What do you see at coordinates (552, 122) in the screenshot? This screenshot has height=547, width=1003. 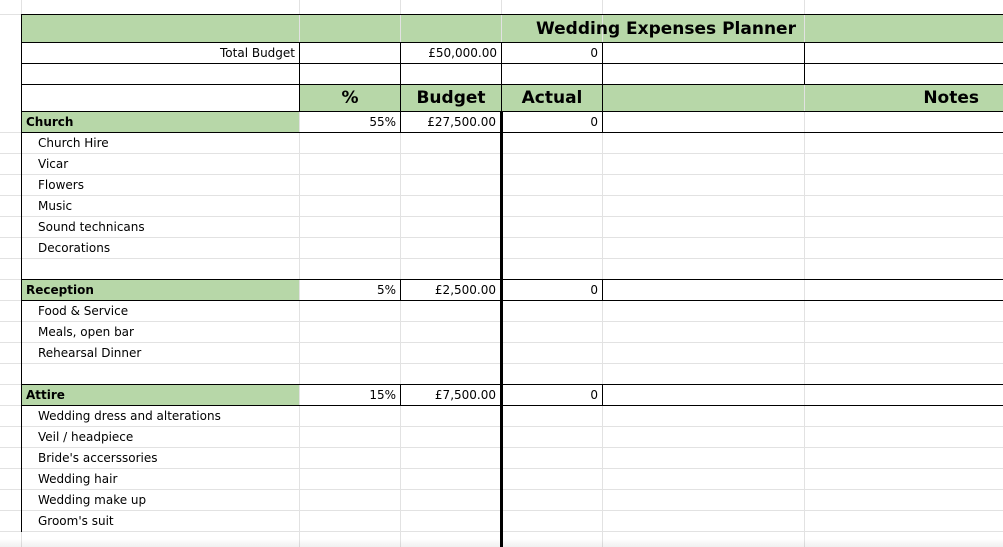 I see `section-church-actual: 0` at bounding box center [552, 122].